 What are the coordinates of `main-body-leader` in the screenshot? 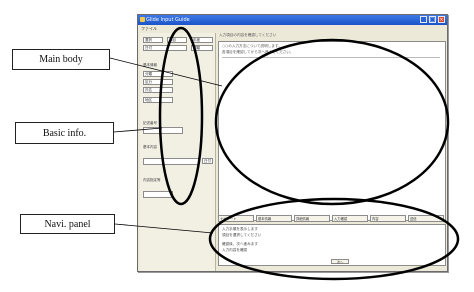 It's located at (166, 72).